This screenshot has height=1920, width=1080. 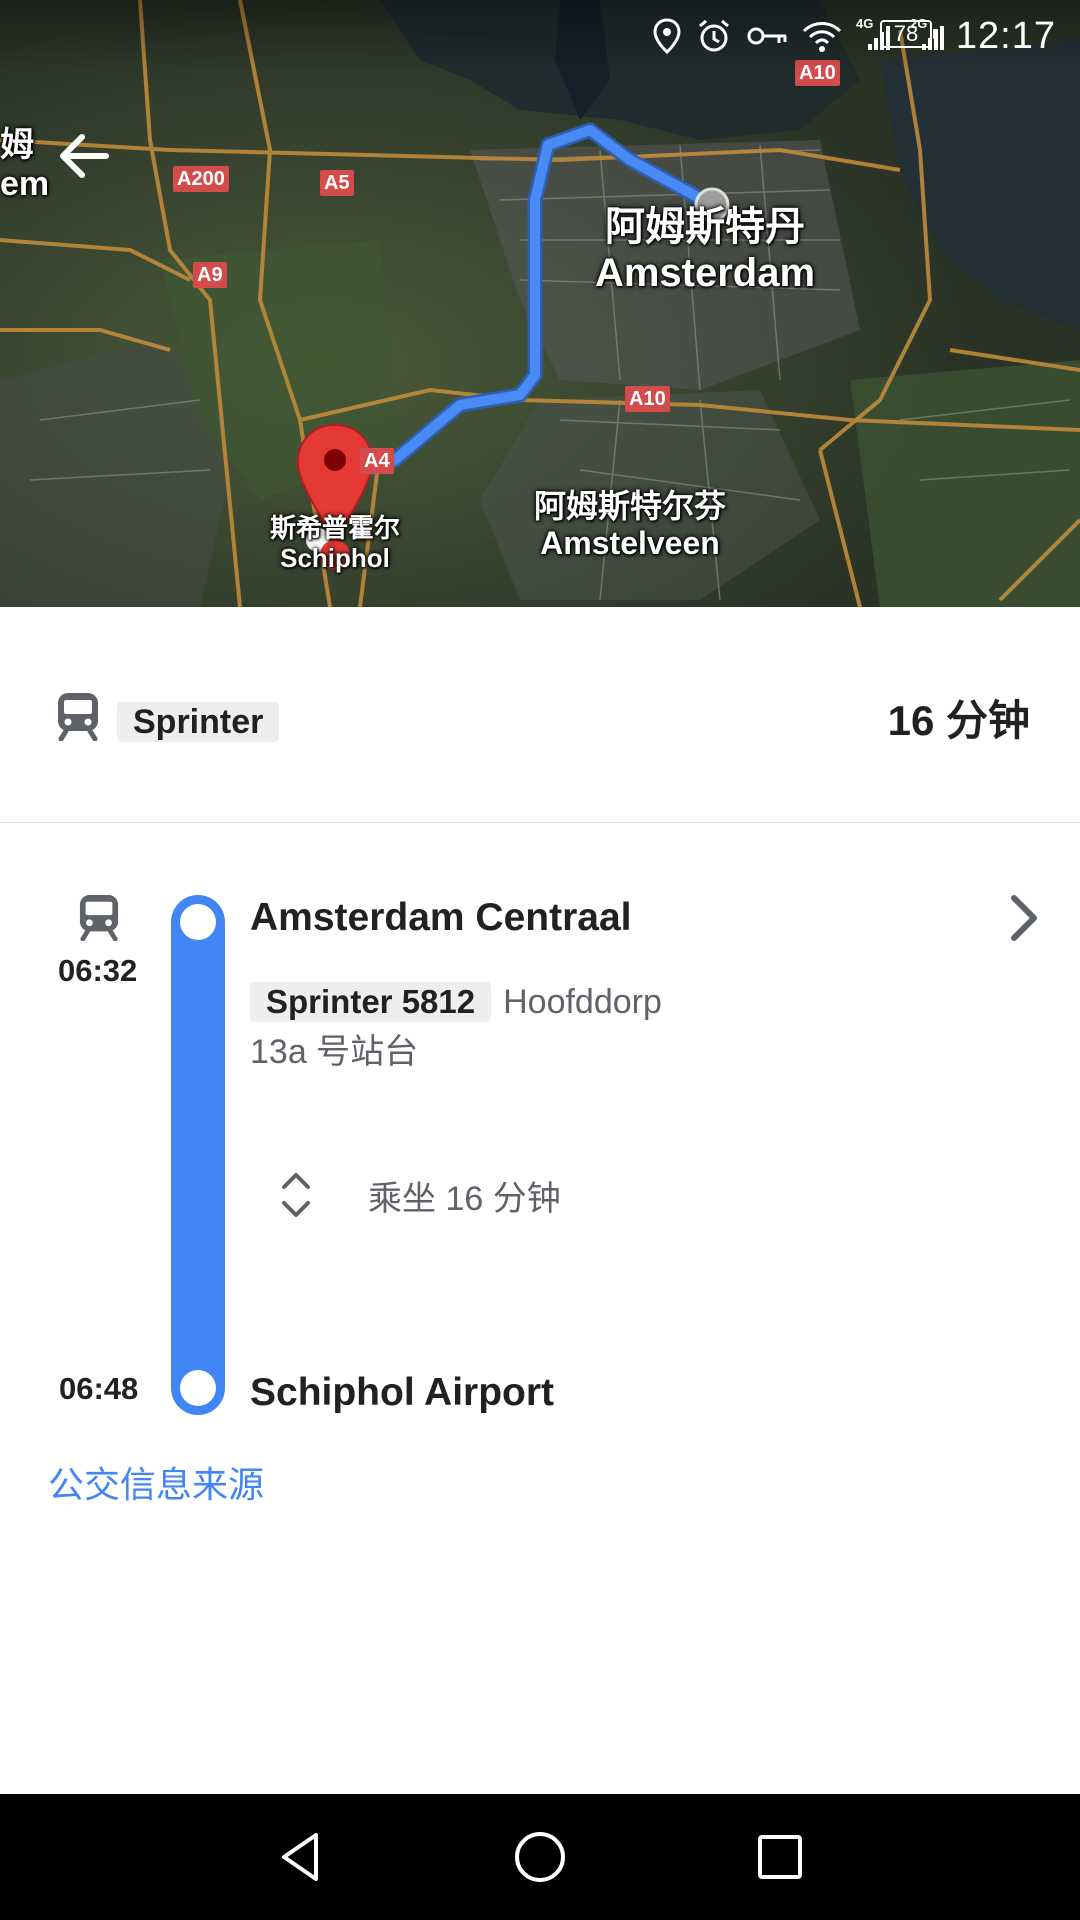 What do you see at coordinates (337, 183) in the screenshot?
I see `road-shield: A5` at bounding box center [337, 183].